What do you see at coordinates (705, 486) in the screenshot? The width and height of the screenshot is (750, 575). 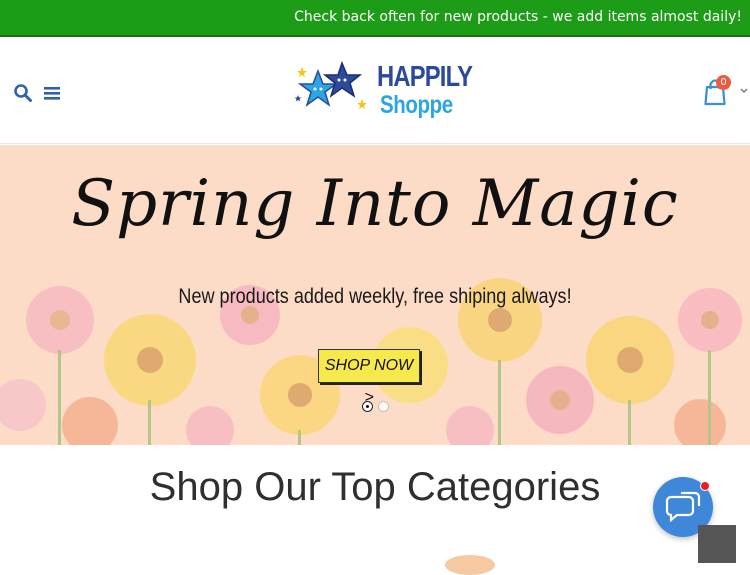 I see `chat-notification-dot` at bounding box center [705, 486].